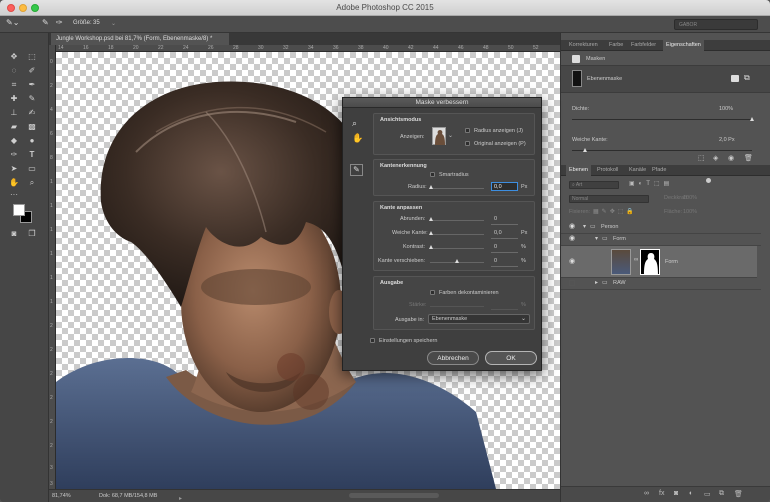 This screenshot has height=502, width=770. Describe the element at coordinates (578, 170) in the screenshot. I see `tab-ebenen: Ebenen` at that location.